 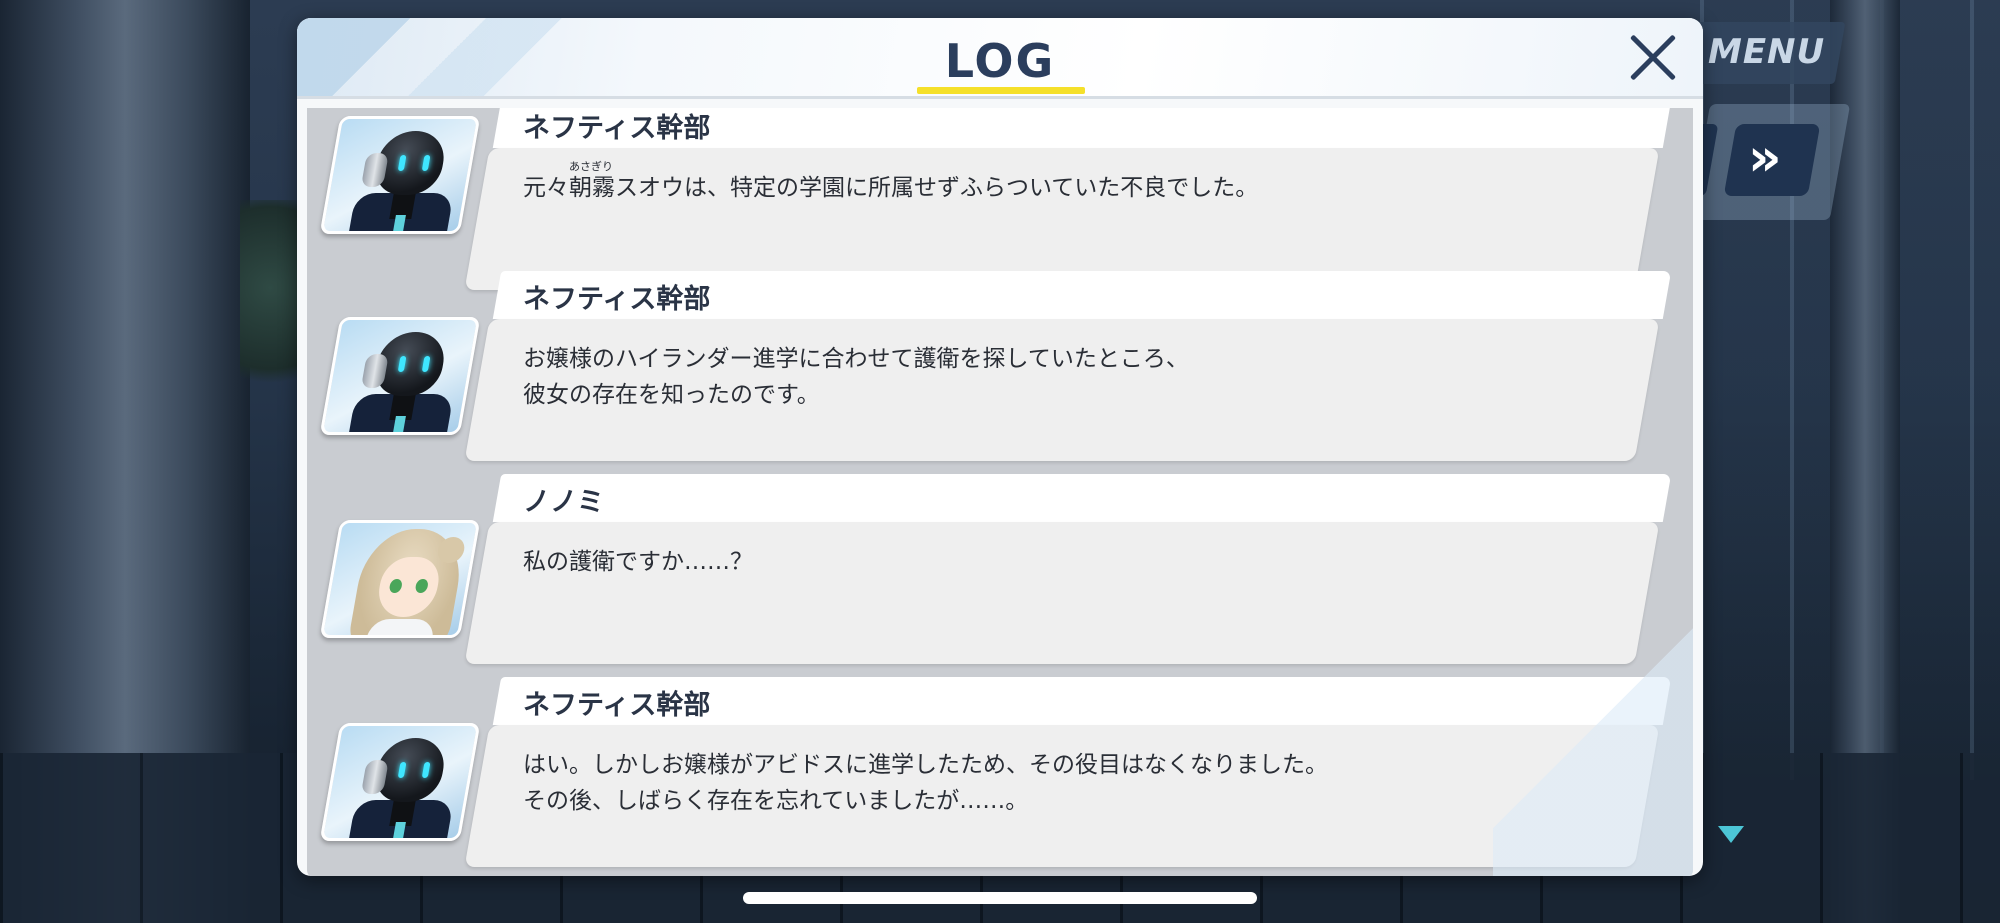 What do you see at coordinates (891, 188) in the screenshot?
I see `message-text: 元々朝霧スオウは、特定の学園に所属せずふらついていた不良でした。` at bounding box center [891, 188].